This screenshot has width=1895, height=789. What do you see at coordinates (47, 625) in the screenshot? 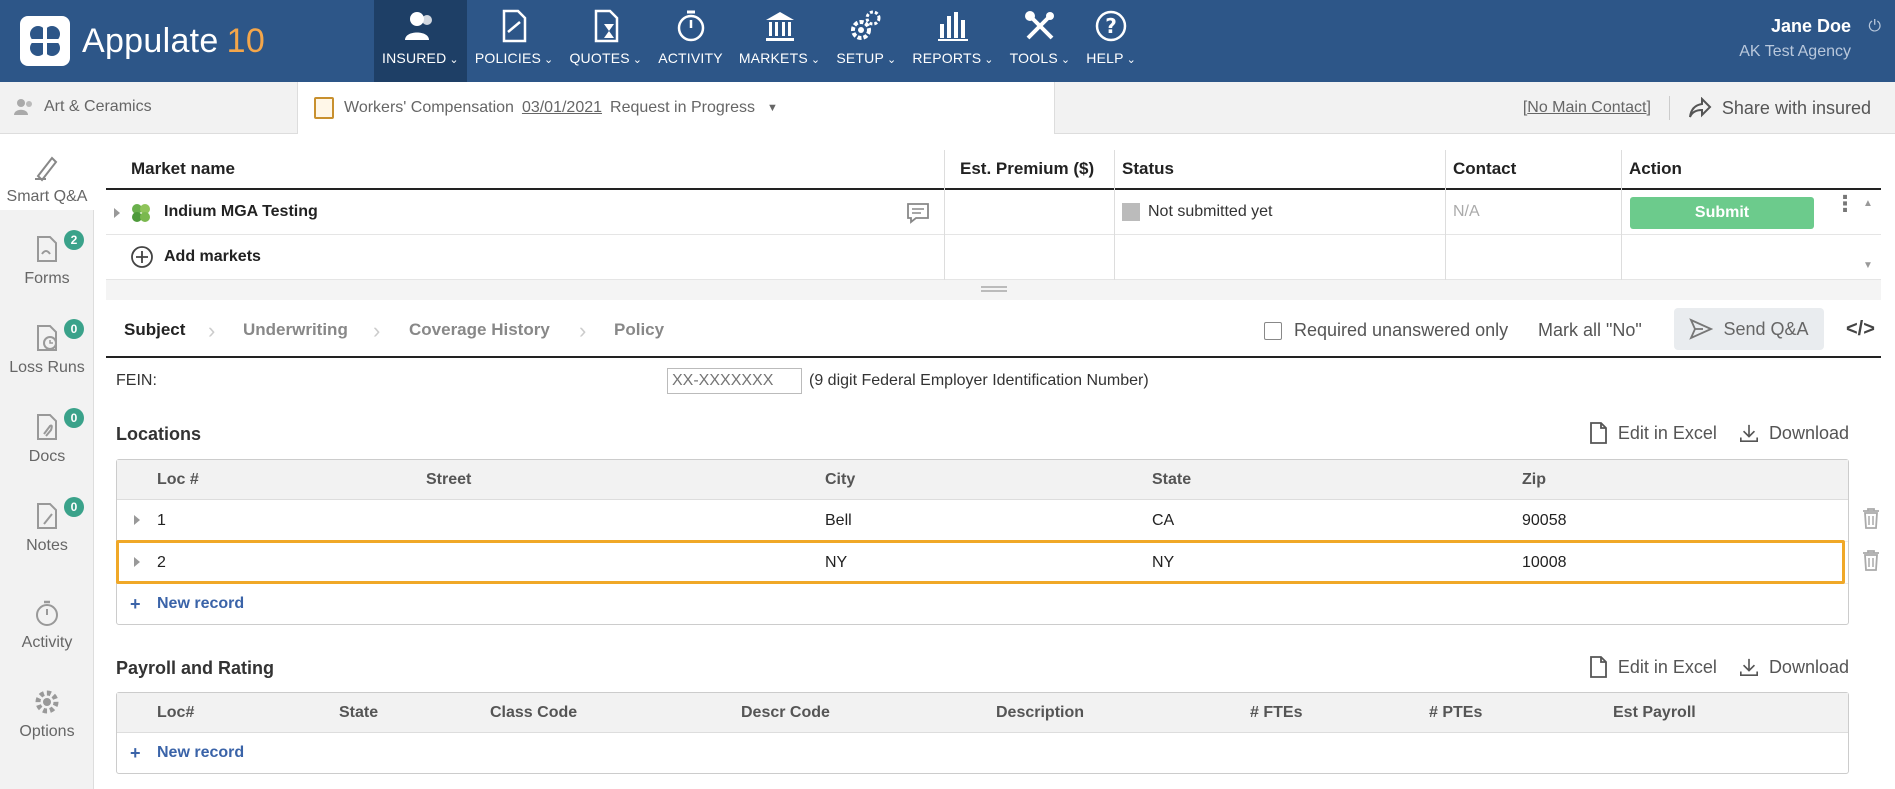
I see `sidebar-item-activity: Activity` at bounding box center [47, 625].